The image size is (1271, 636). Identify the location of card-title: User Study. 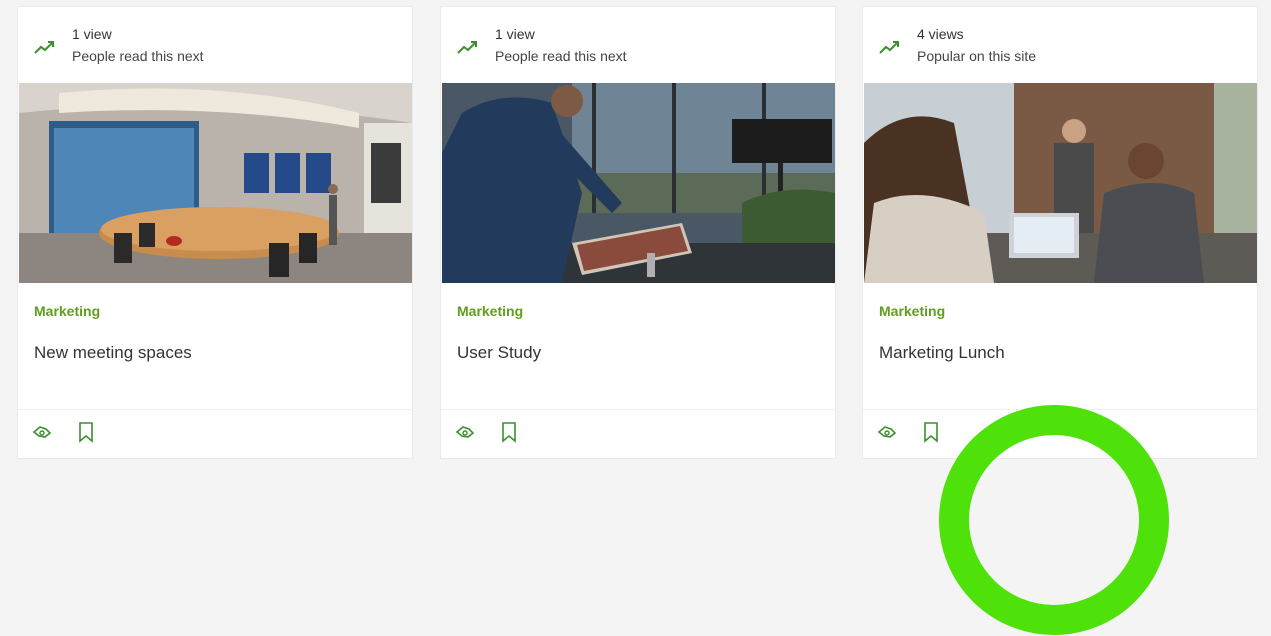
(499, 353).